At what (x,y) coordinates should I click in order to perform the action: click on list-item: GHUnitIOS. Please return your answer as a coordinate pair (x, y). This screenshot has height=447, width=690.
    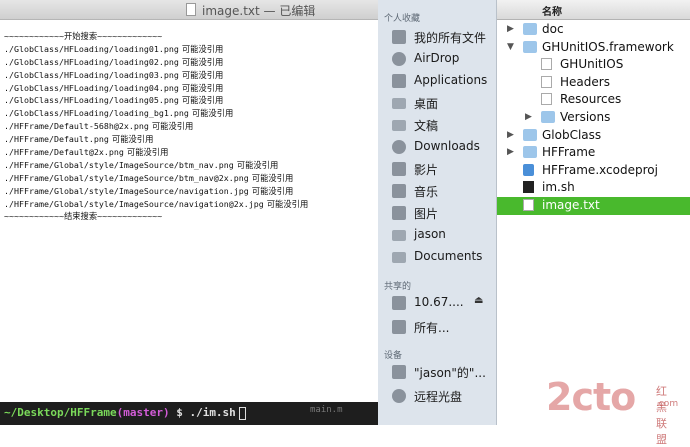
    Looking at the image, I should click on (593, 65).